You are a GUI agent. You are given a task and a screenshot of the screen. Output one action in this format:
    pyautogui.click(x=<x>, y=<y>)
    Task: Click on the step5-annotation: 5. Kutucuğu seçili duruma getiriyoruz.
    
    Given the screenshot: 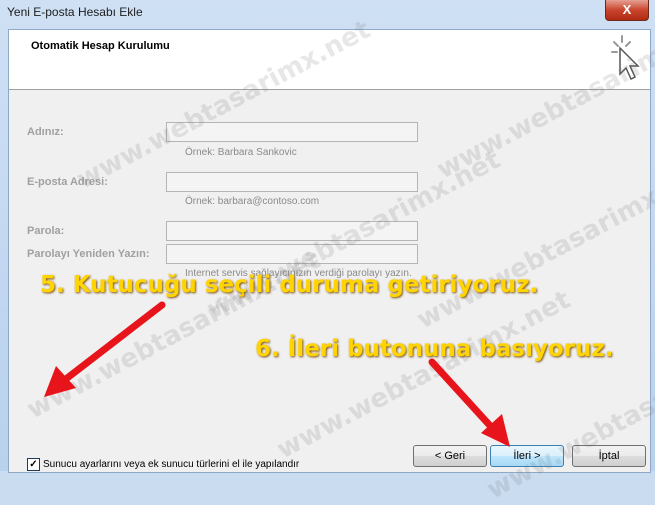 What is the action you would take?
    pyautogui.click(x=289, y=285)
    